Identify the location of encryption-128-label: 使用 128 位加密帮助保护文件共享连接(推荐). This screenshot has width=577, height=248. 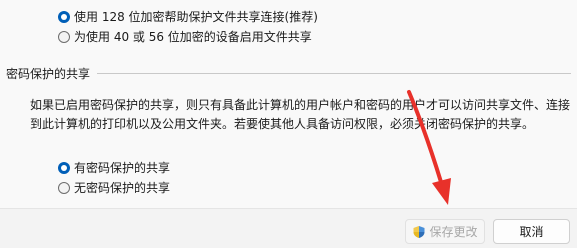
(196, 17).